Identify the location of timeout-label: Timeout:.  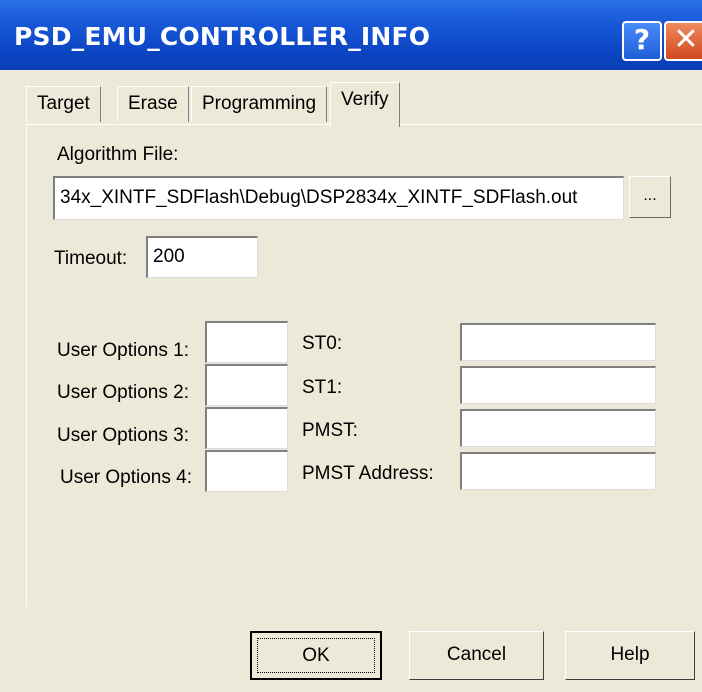
(91, 258).